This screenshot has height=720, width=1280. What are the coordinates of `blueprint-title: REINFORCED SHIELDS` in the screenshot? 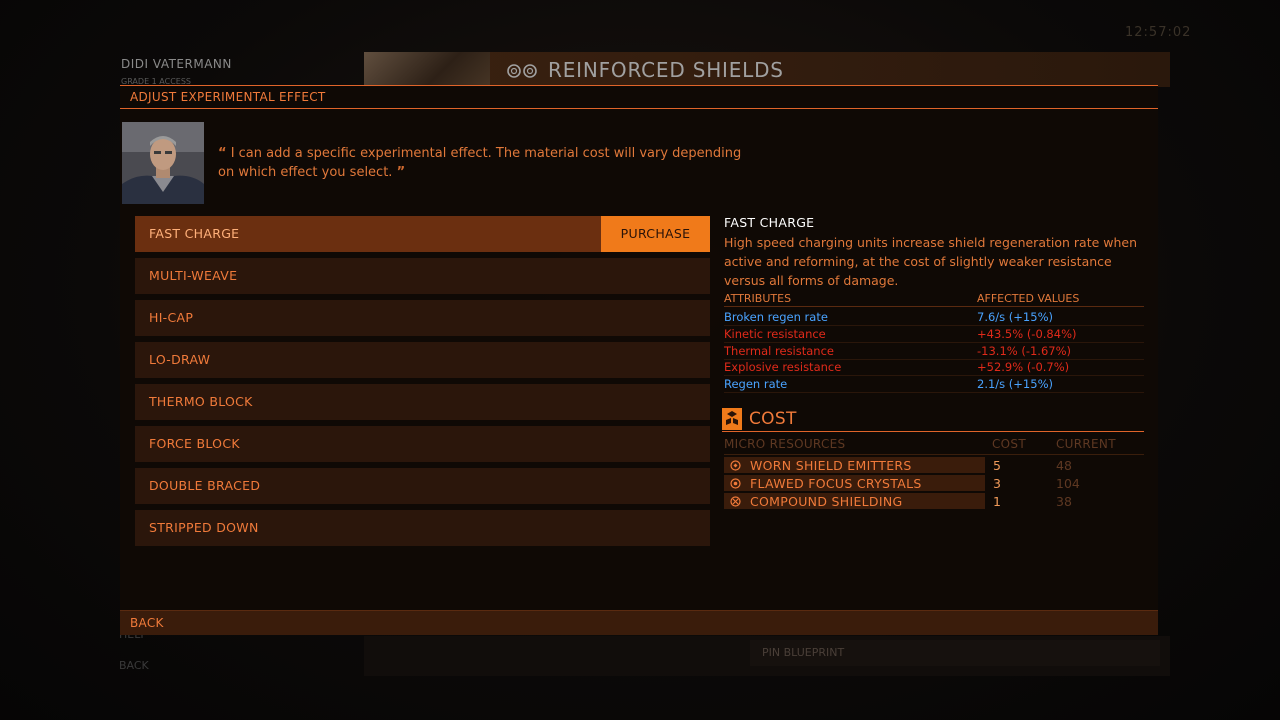 It's located at (666, 70).